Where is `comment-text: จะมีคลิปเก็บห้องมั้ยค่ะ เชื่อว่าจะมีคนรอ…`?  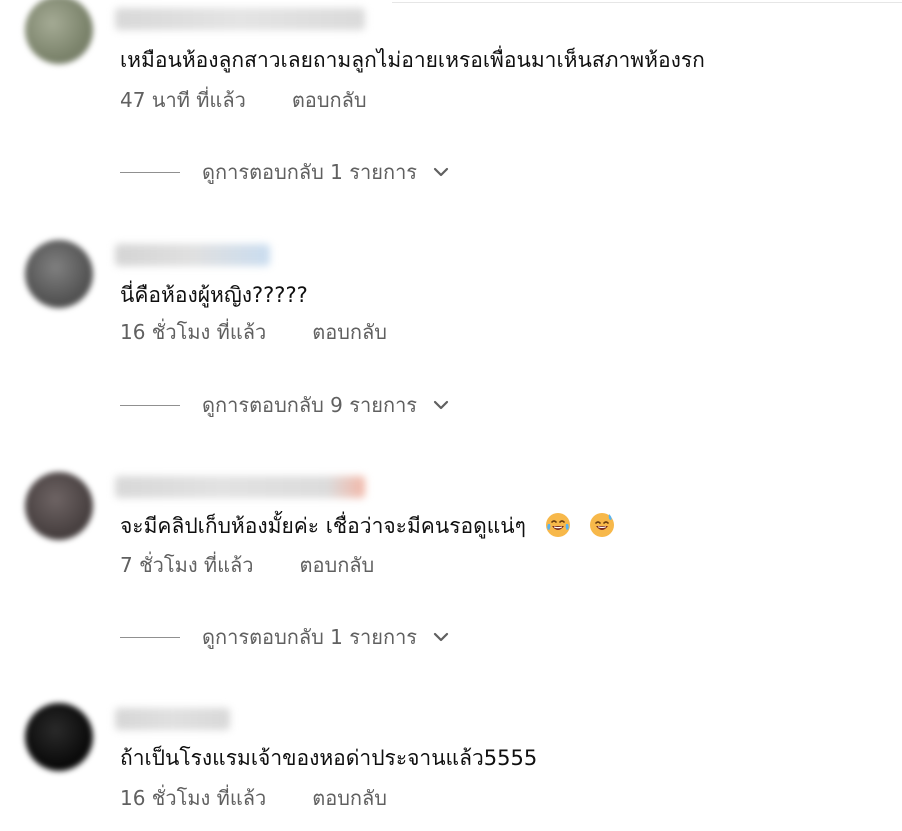 comment-text: จะมีคลิปเก็บห้องมั้ยค่ะ เชื่อว่าจะมีคนรอ… is located at coordinates (367, 526).